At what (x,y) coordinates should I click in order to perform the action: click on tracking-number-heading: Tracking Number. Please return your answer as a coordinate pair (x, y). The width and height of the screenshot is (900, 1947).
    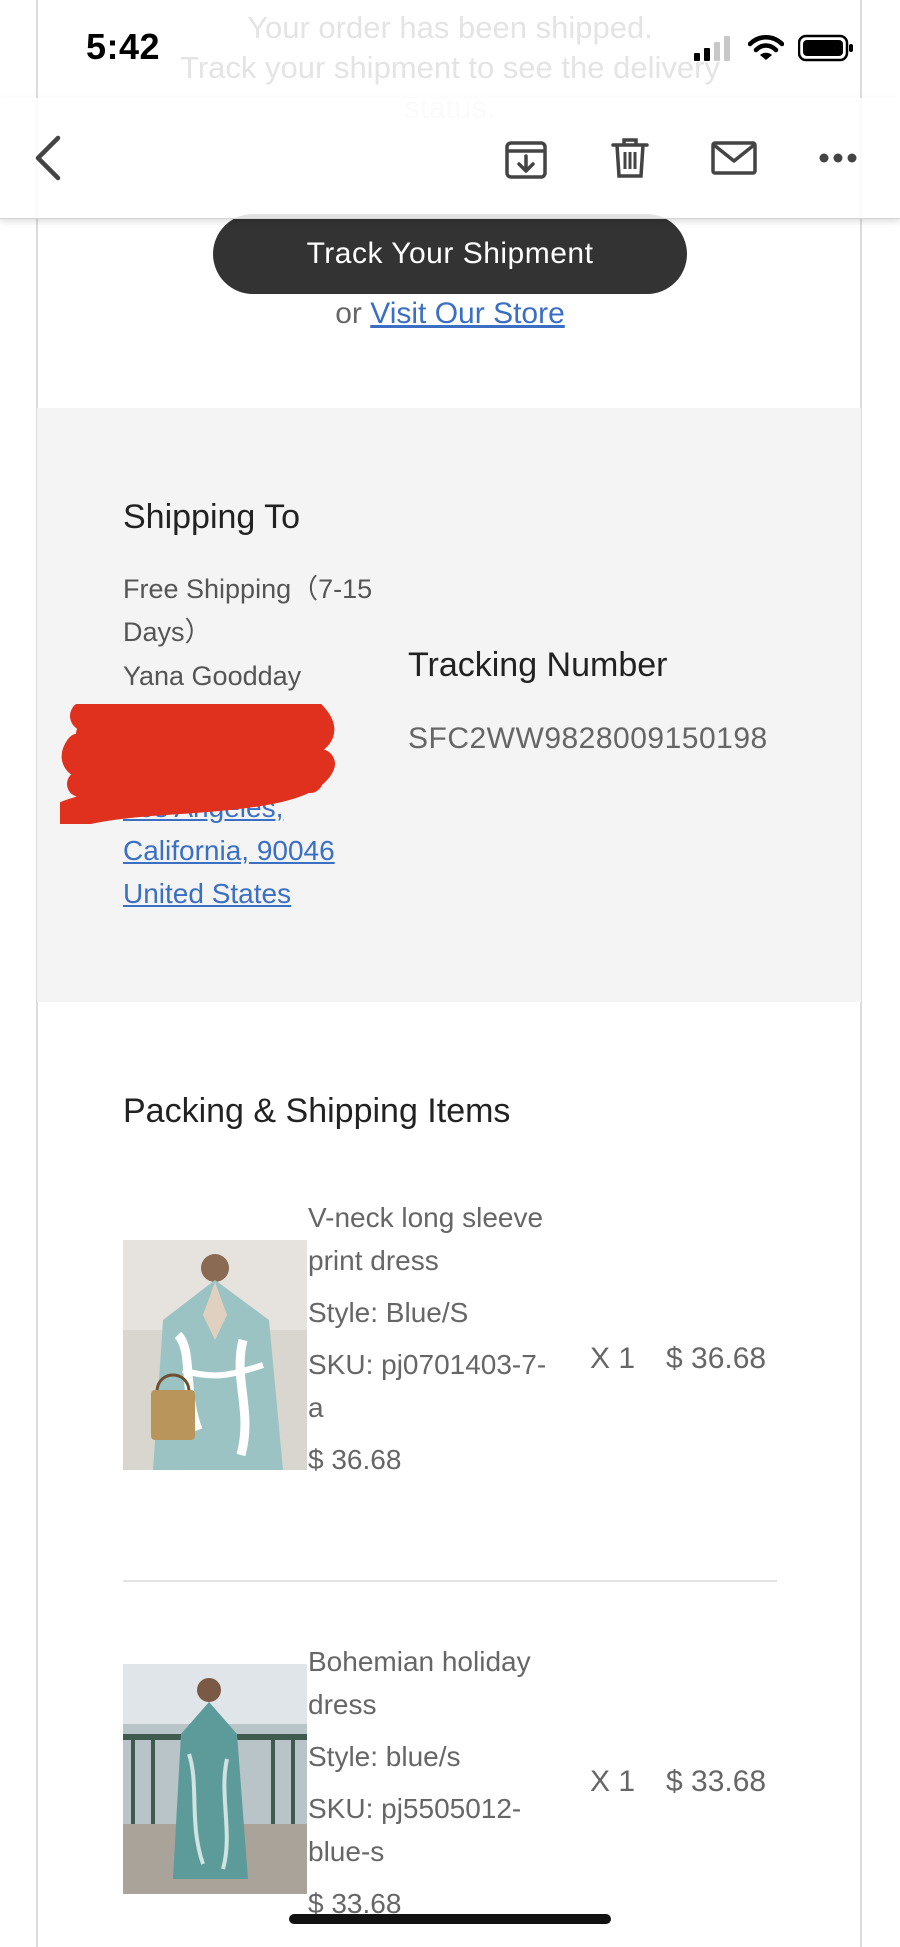
    Looking at the image, I should click on (538, 665).